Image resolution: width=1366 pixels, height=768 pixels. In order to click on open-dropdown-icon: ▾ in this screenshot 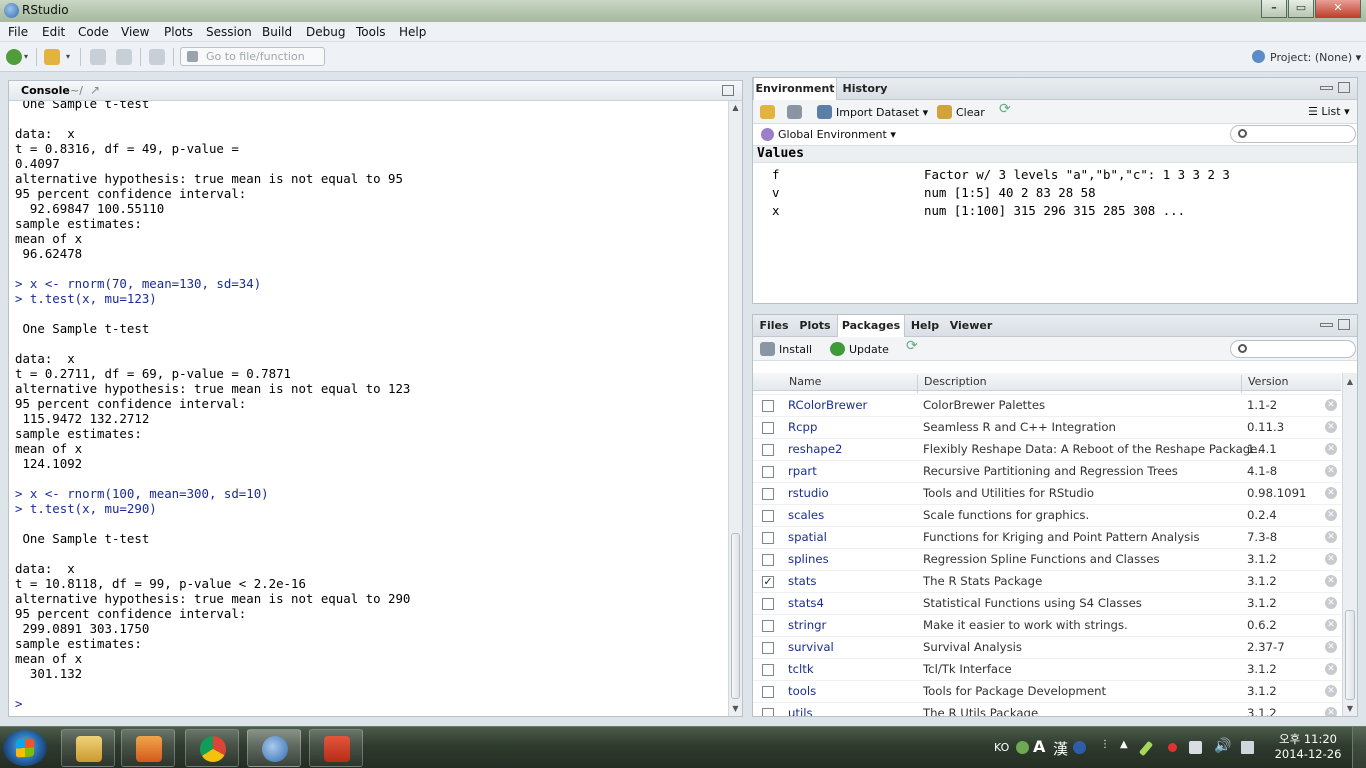, I will do `click(70, 60)`.